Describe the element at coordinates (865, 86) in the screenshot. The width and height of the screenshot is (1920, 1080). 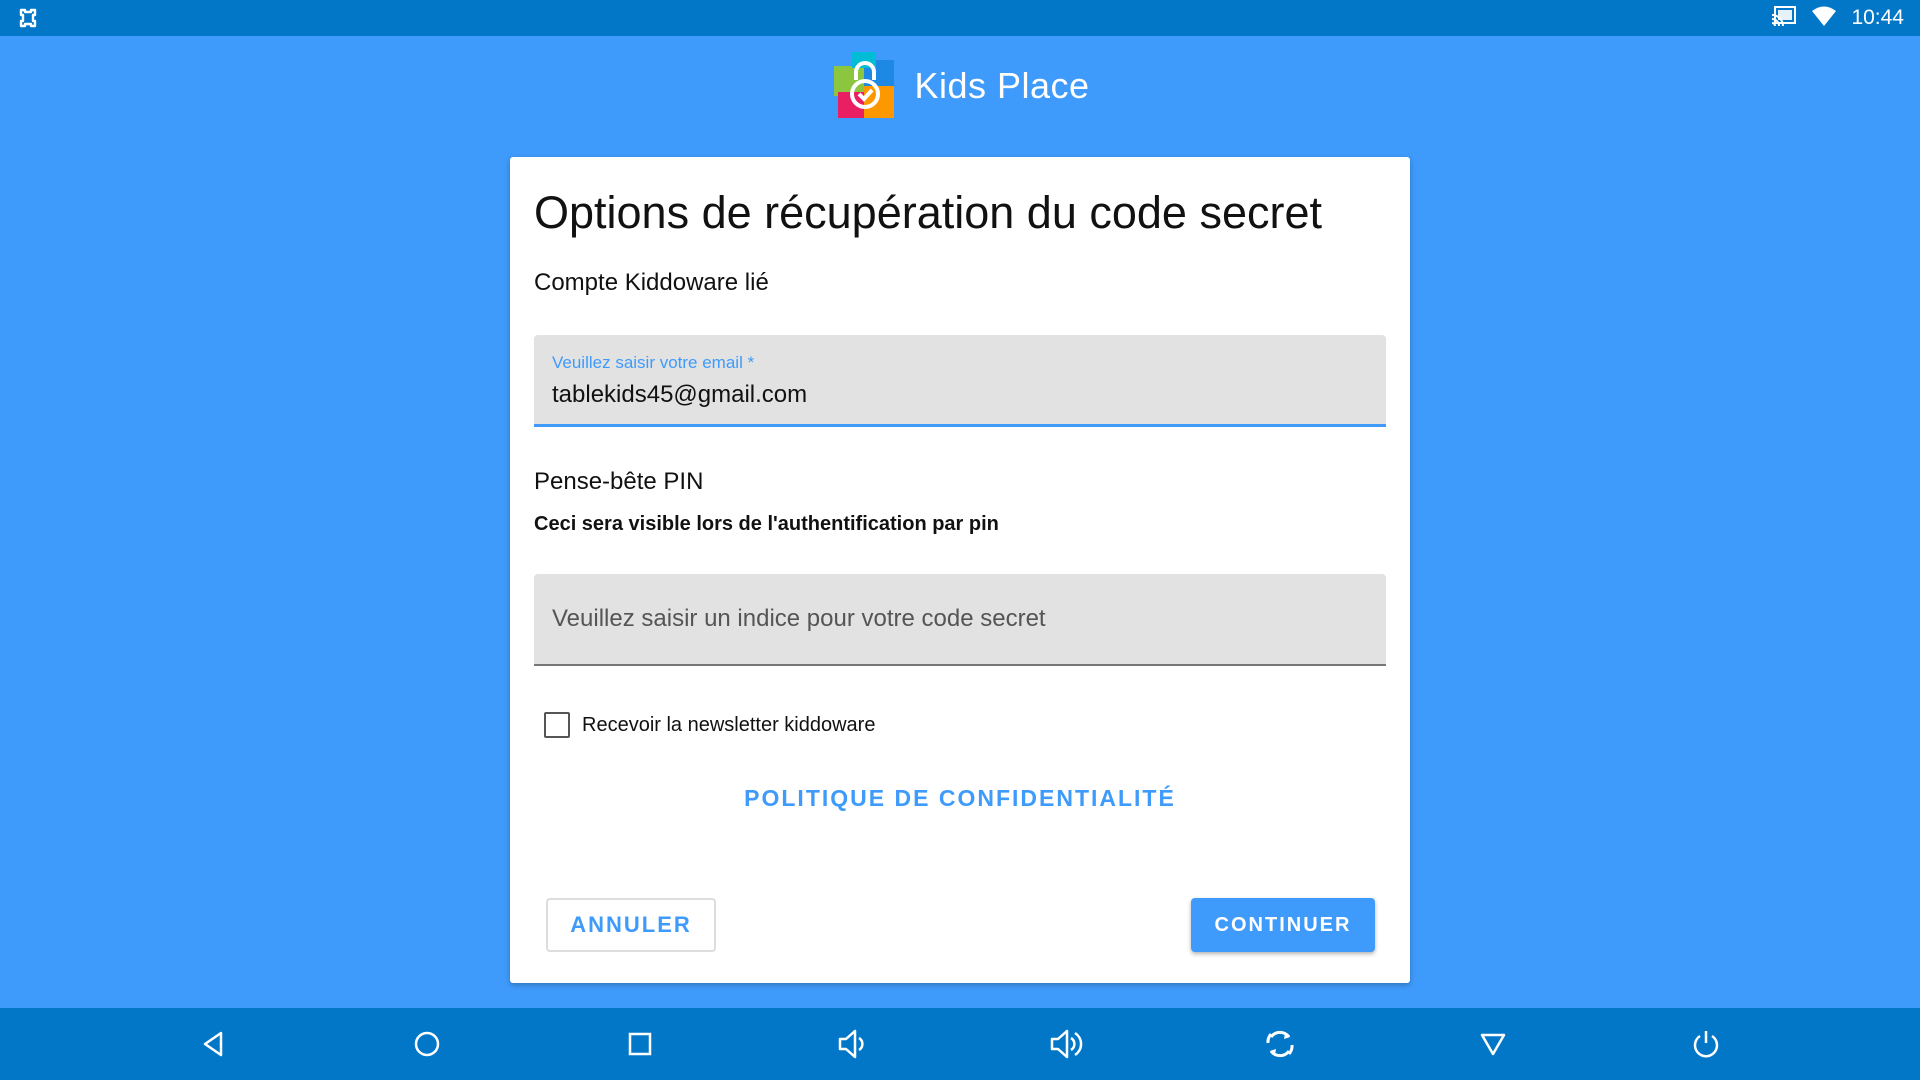
I see `kids-place-logo-icon` at that location.